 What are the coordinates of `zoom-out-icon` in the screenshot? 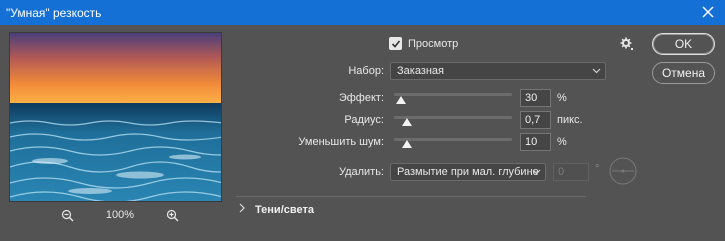 It's located at (67, 215).